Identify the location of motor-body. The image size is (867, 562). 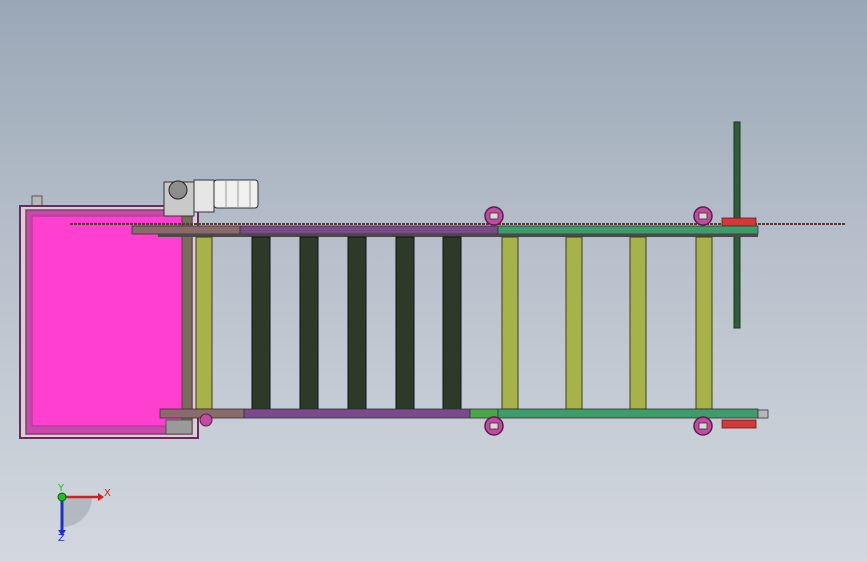
(236, 194).